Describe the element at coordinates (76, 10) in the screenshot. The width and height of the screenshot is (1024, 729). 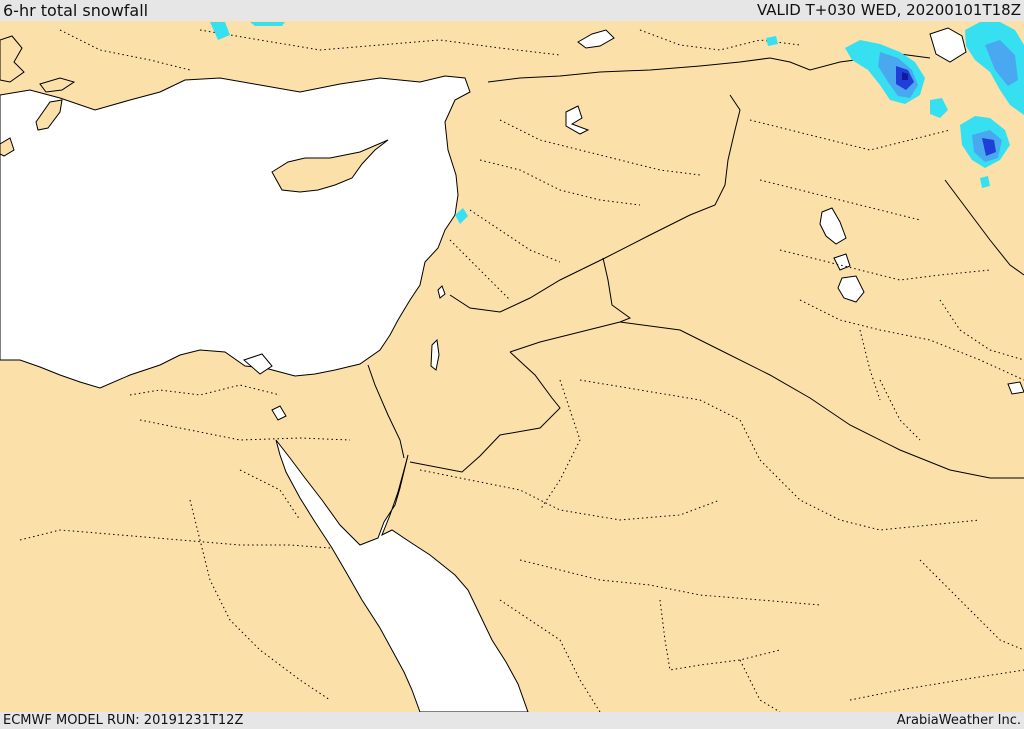
I see `map-title: 6-hr total snowfall` at that location.